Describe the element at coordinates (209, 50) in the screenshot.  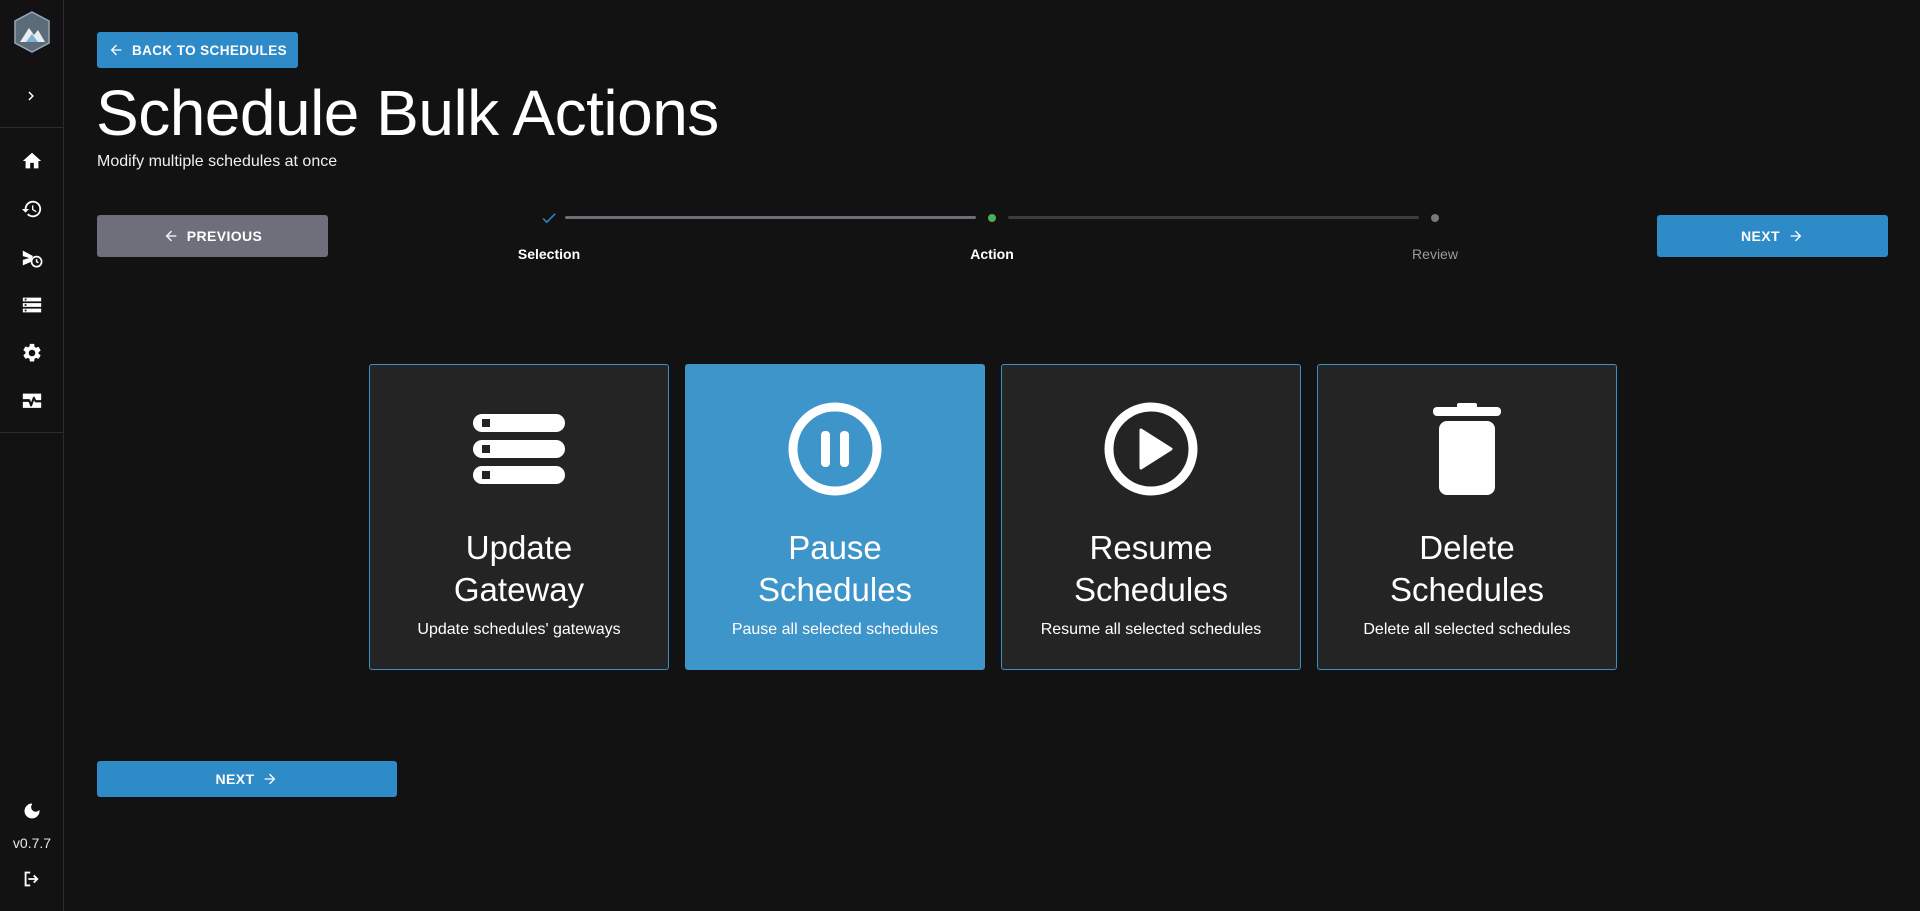
I see `back-to-schedules-label: BACK TO SCHEDULES` at that location.